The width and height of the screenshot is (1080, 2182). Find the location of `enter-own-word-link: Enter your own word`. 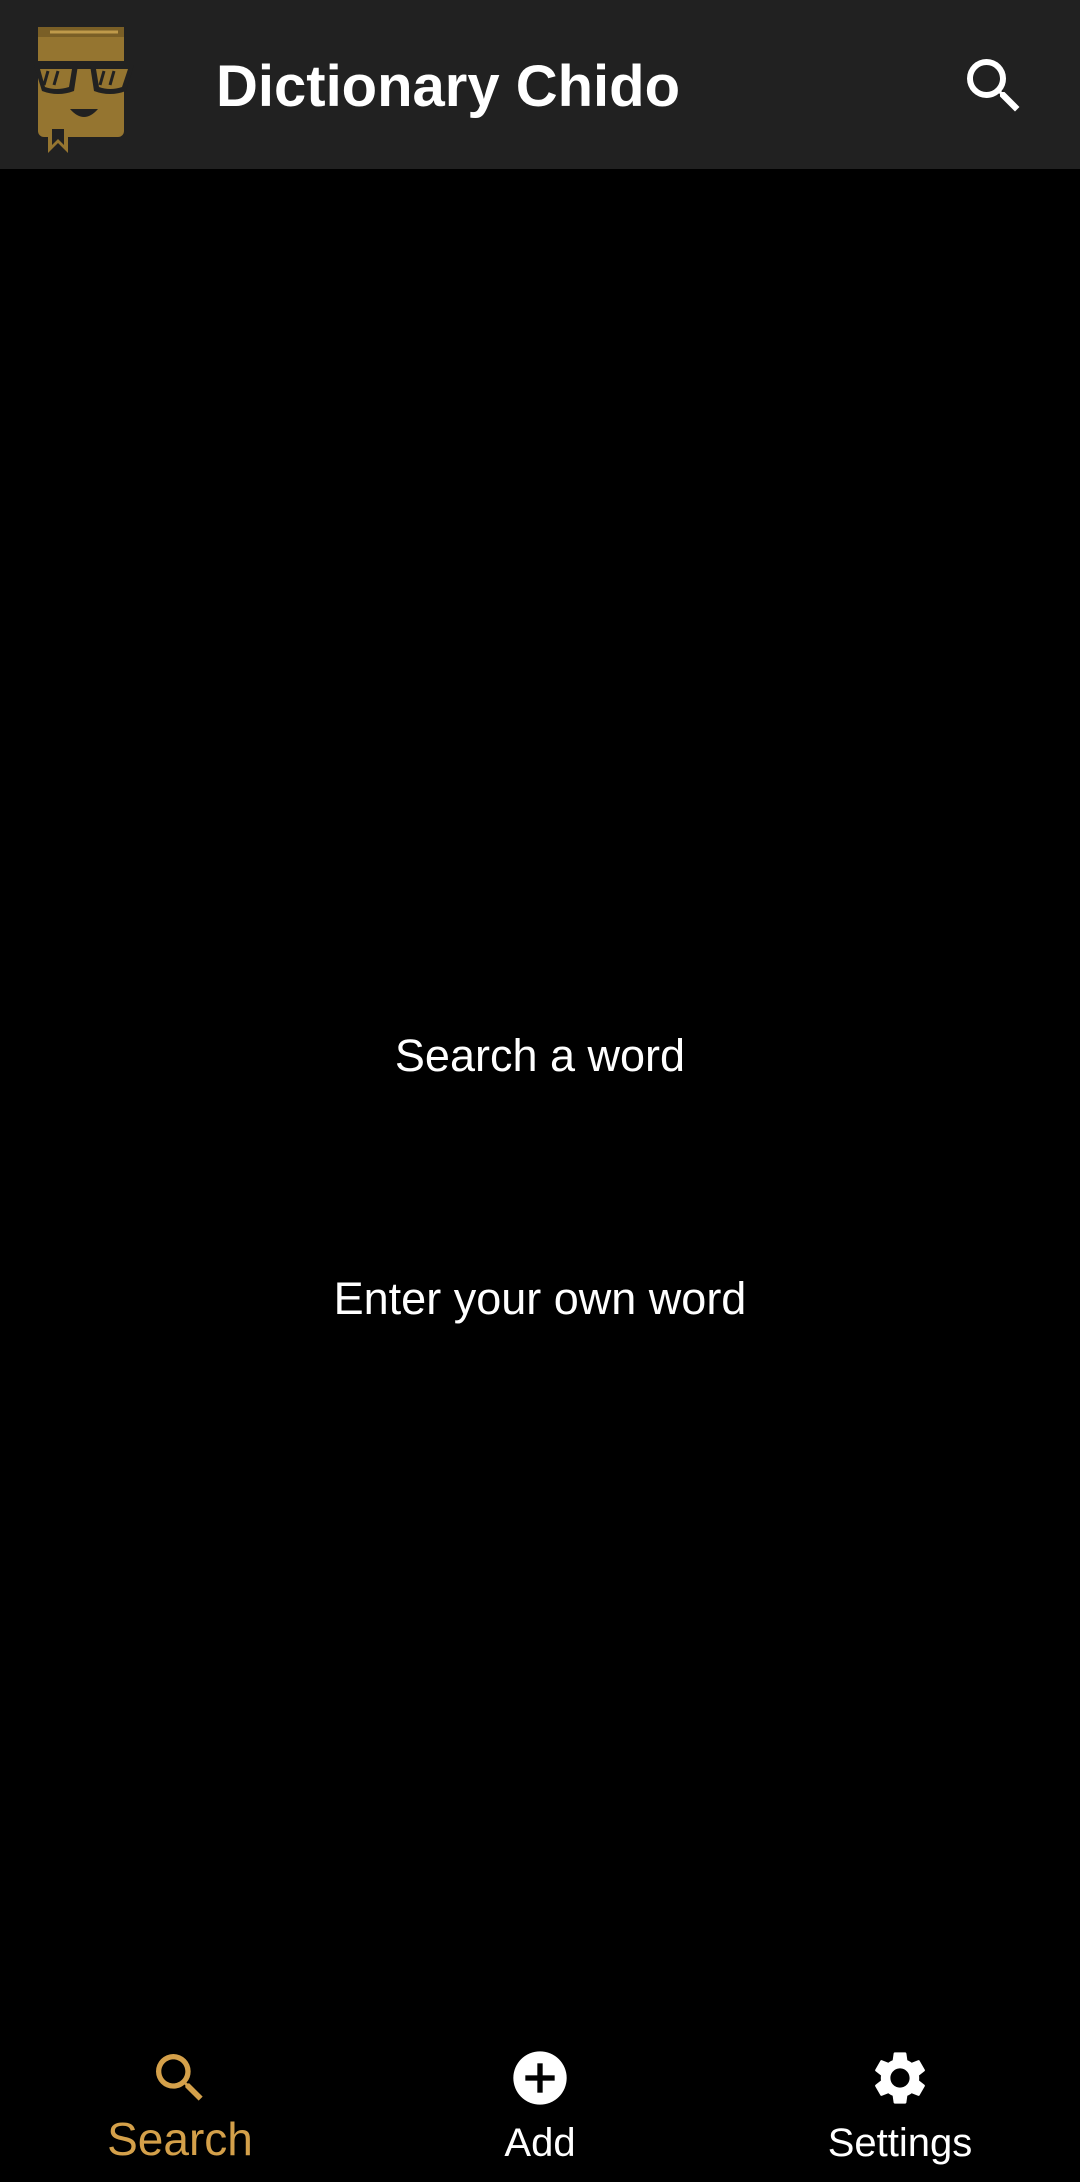

enter-own-word-link: Enter your own word is located at coordinates (540, 1299).